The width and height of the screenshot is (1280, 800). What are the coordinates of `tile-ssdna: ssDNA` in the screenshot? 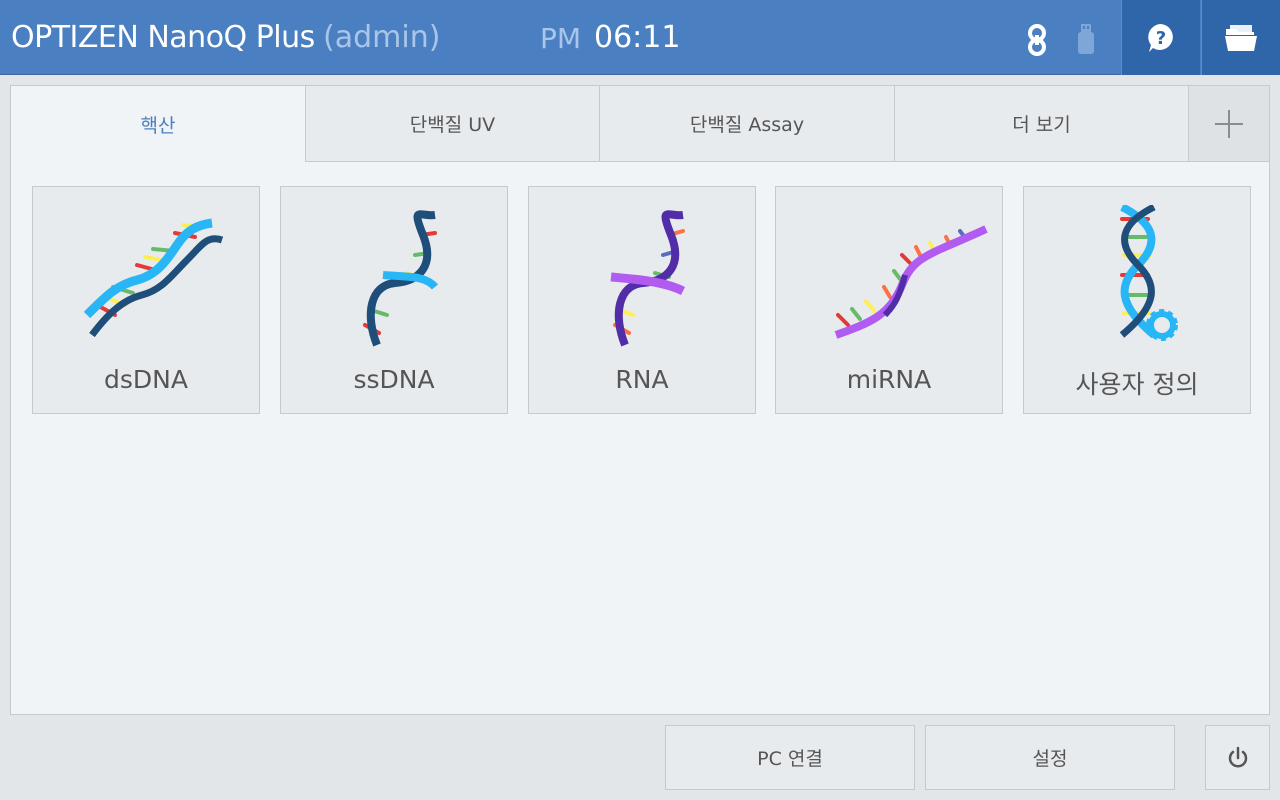 It's located at (394, 300).